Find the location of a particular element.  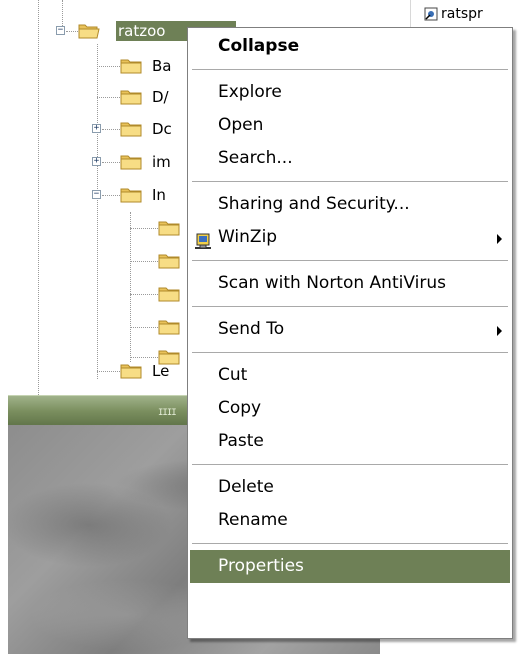

menu-item-cut: Cut is located at coordinates (350, 375).